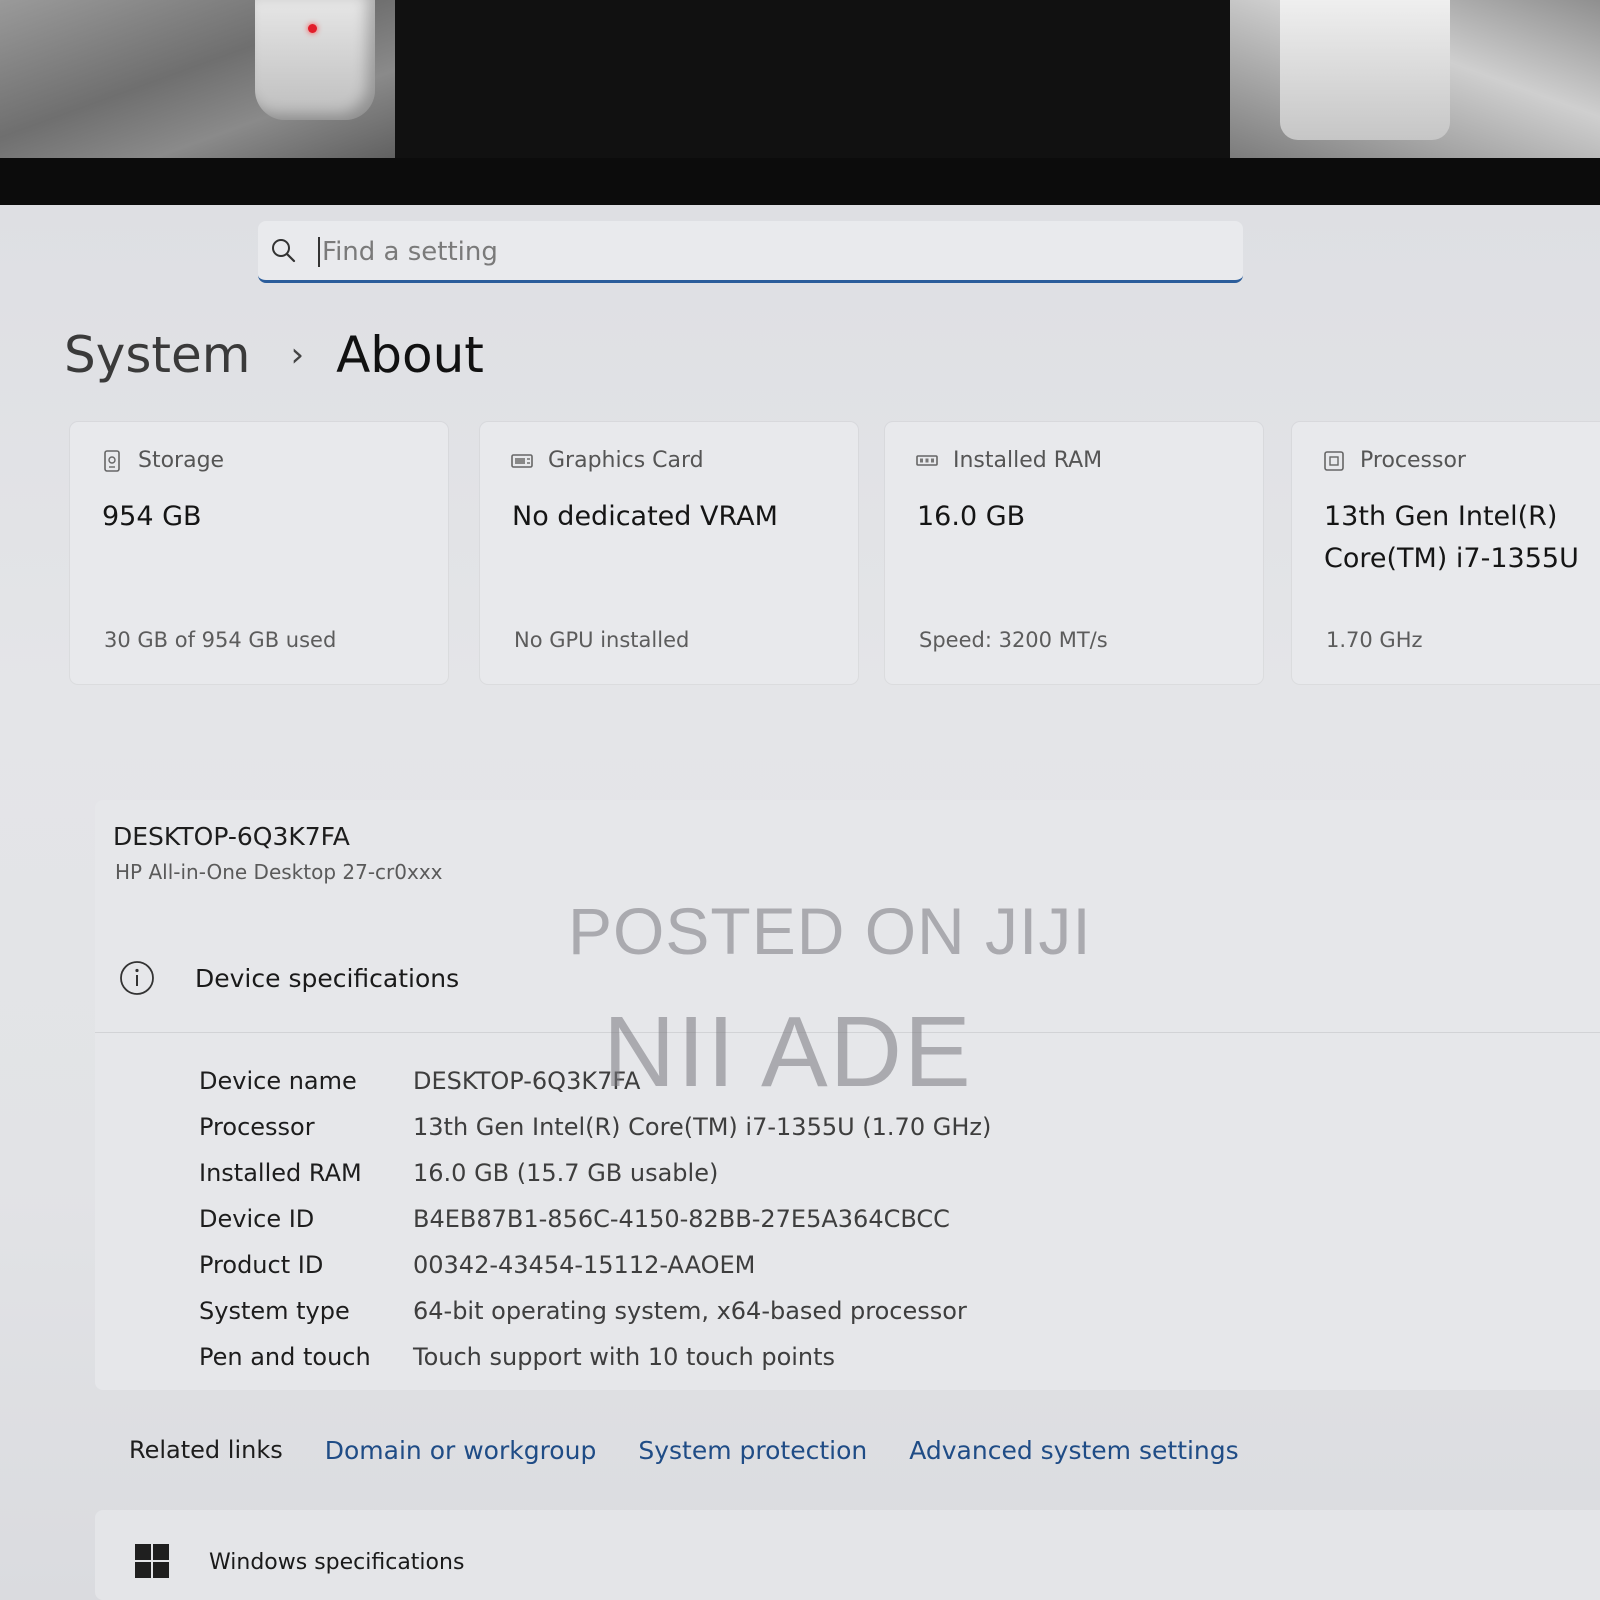 The image size is (1600, 1600). Describe the element at coordinates (274, 355) in the screenshot. I see `breadcrumb: System › About` at that location.